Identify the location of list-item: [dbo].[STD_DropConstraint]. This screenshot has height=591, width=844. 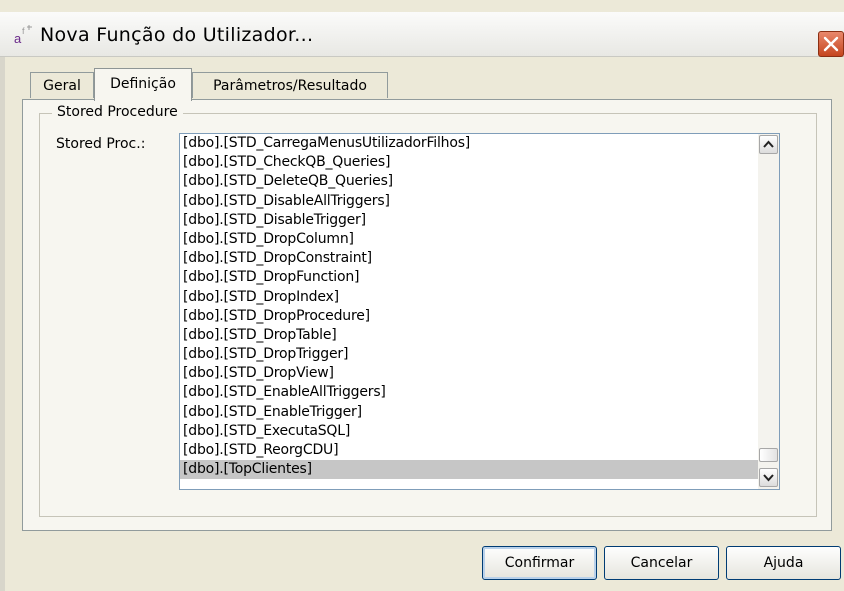
(469, 258).